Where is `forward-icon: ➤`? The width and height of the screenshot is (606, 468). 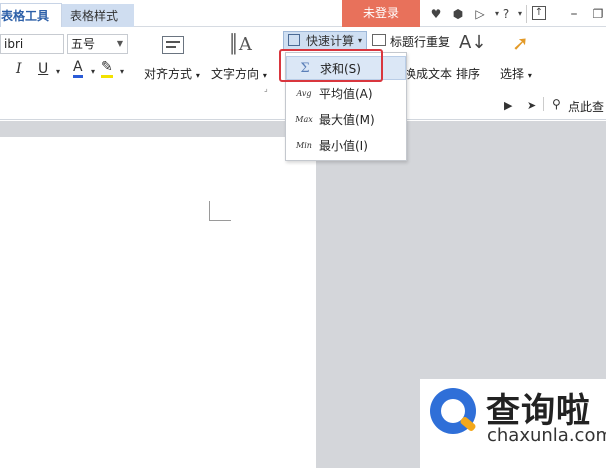 forward-icon: ➤ is located at coordinates (531, 105).